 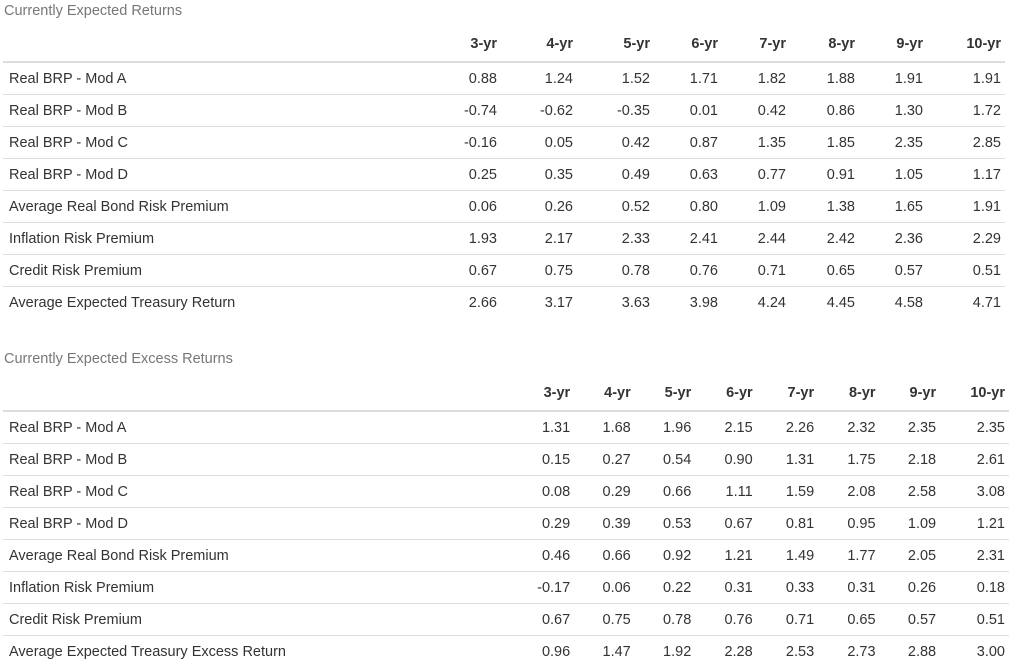 I want to click on table-header-row: 3-yr 4-yr 5-yr 6-yr 7-yr 8-yr 9-yr 10-yr, so click(x=504, y=45).